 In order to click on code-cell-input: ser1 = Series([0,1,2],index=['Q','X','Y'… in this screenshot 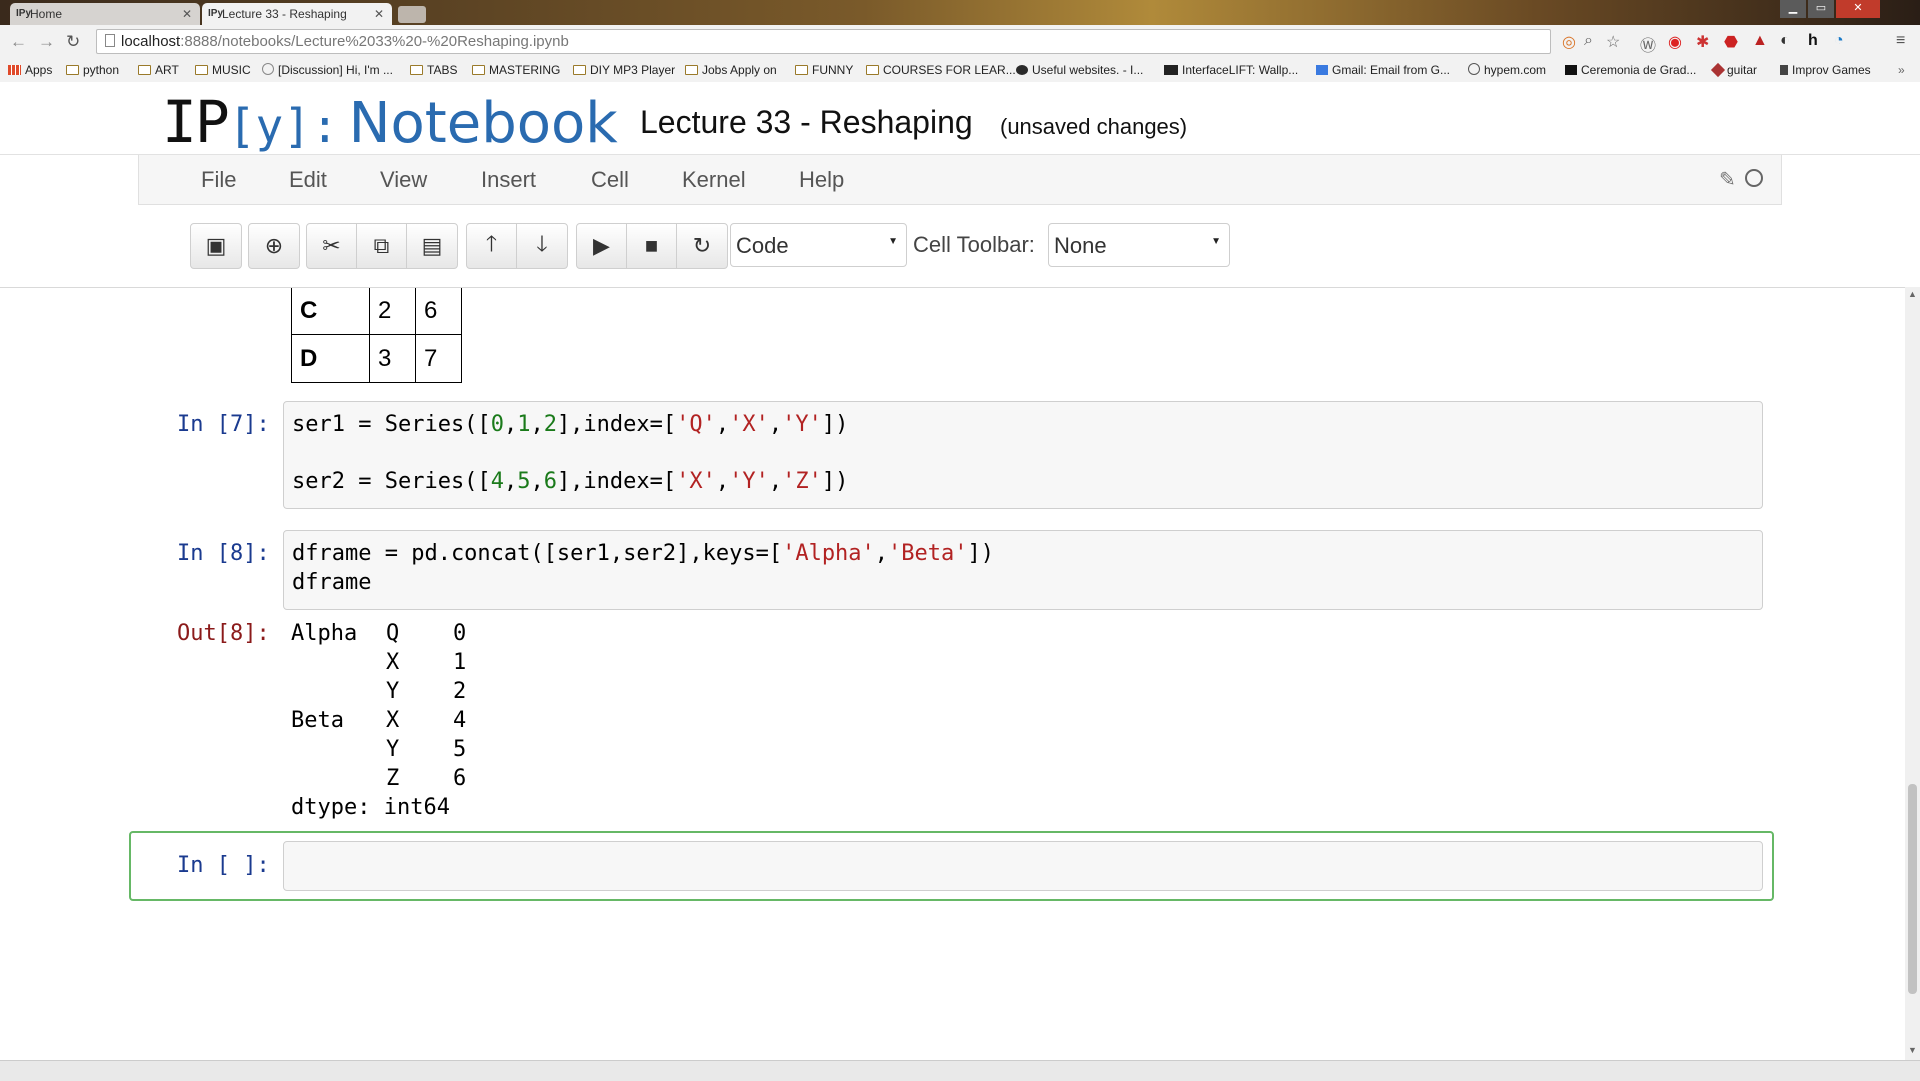, I will do `click(1023, 455)`.